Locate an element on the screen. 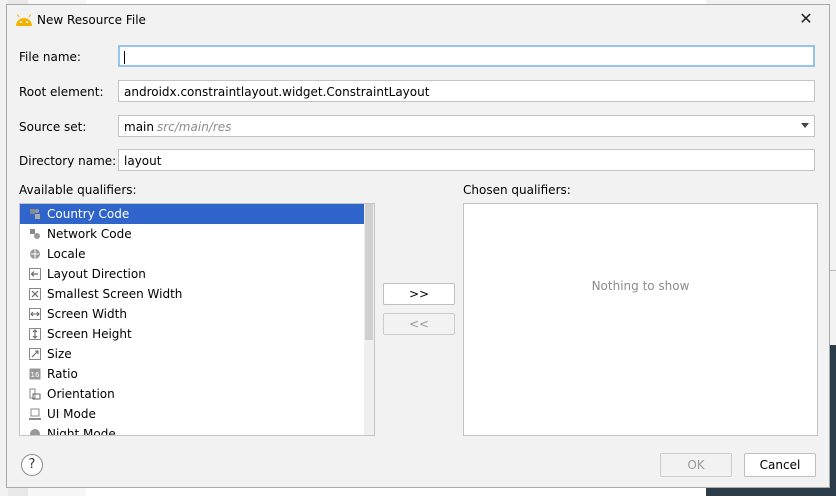 The width and height of the screenshot is (836, 496). qualifier-item: Screen Height is located at coordinates (192, 334).